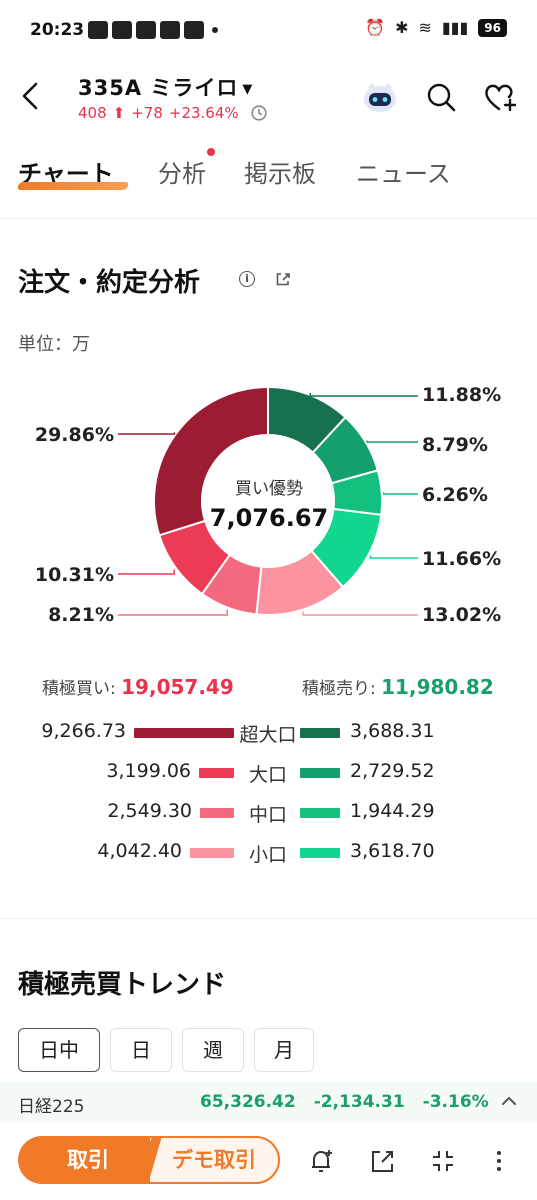  Describe the element at coordinates (500, 97) in the screenshot. I see `add-favorite-icon` at that location.